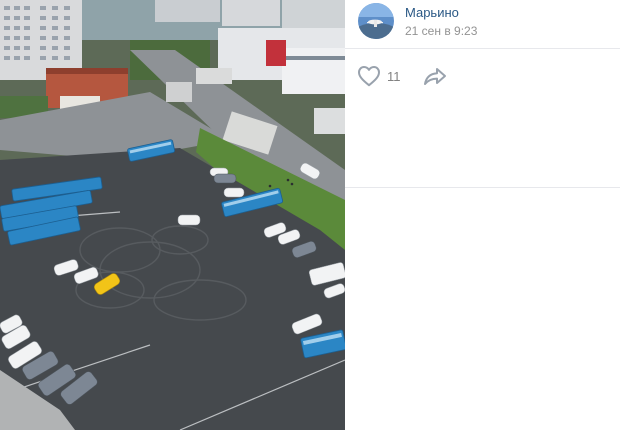  What do you see at coordinates (482, 77) in the screenshot?
I see `post-actions: 11` at bounding box center [482, 77].